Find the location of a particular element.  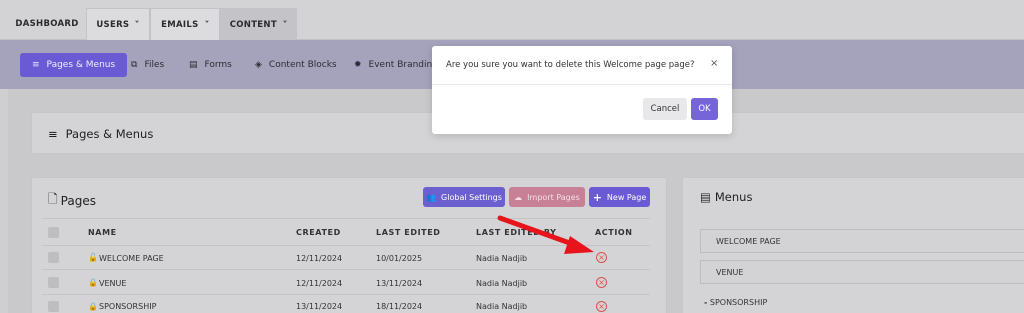

ok-button: OK is located at coordinates (704, 109).